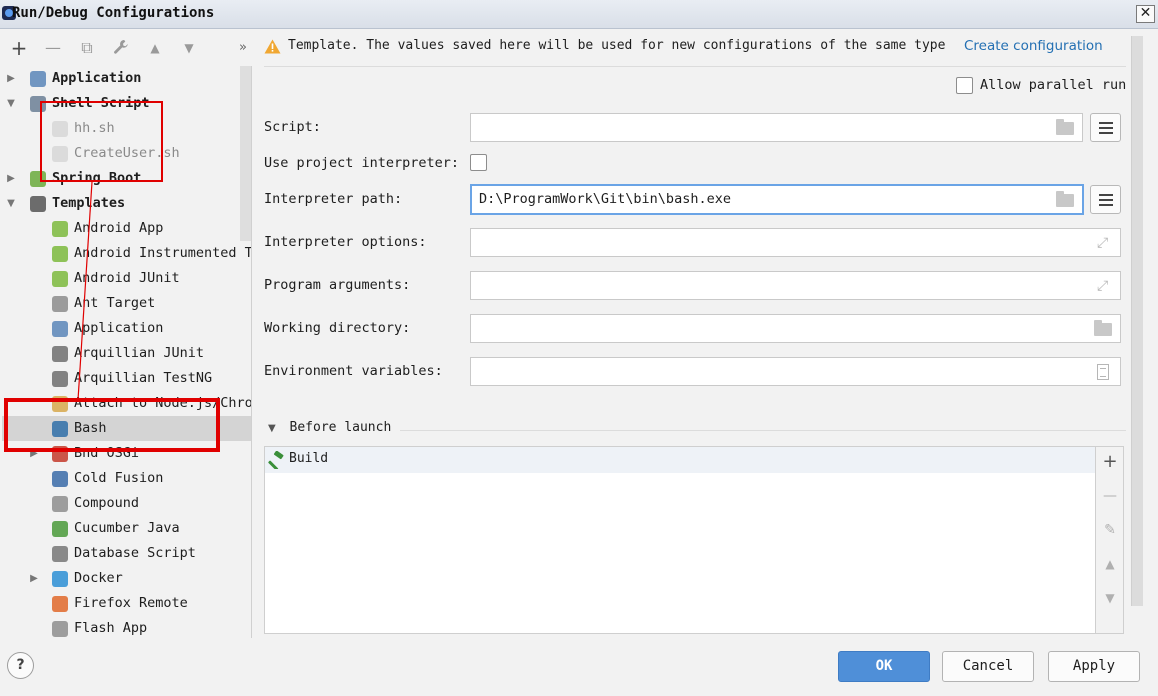  Describe the element at coordinates (478, 162) in the screenshot. I see `use-interpreter-checkbox` at that location.